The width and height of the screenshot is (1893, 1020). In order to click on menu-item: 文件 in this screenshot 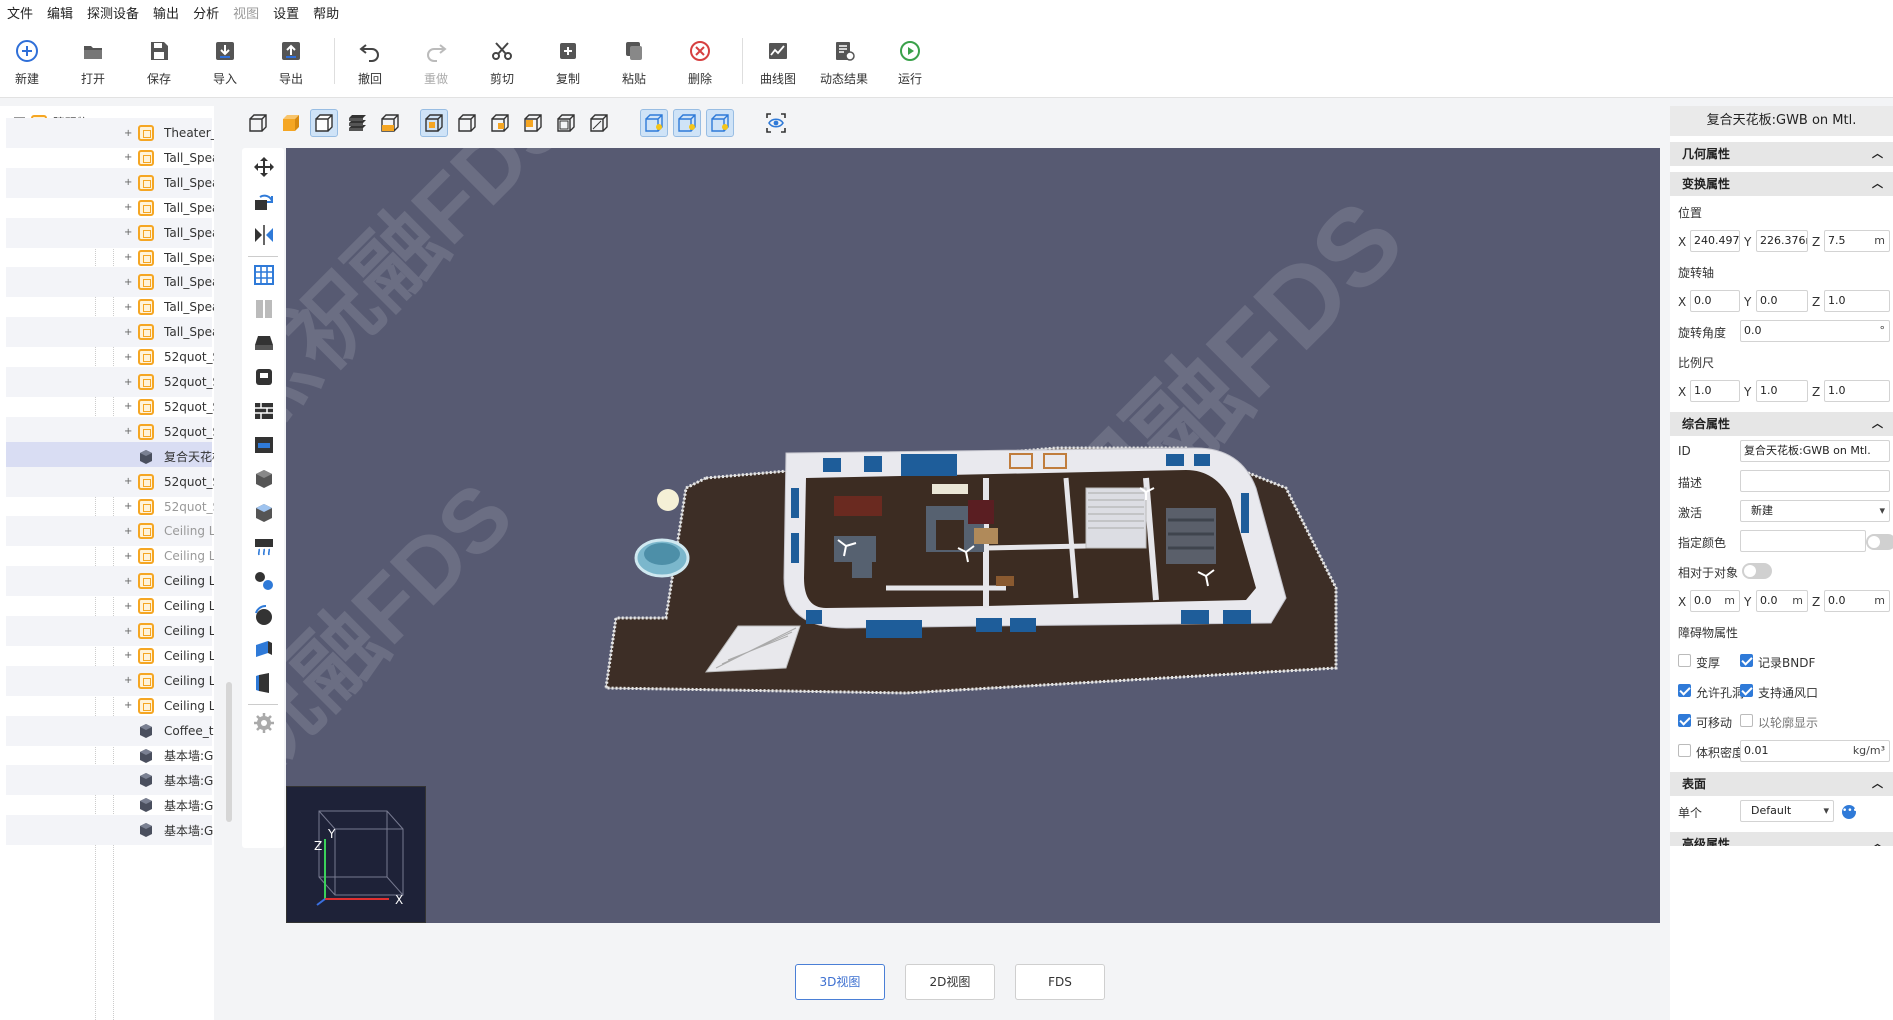, I will do `click(20, 12)`.